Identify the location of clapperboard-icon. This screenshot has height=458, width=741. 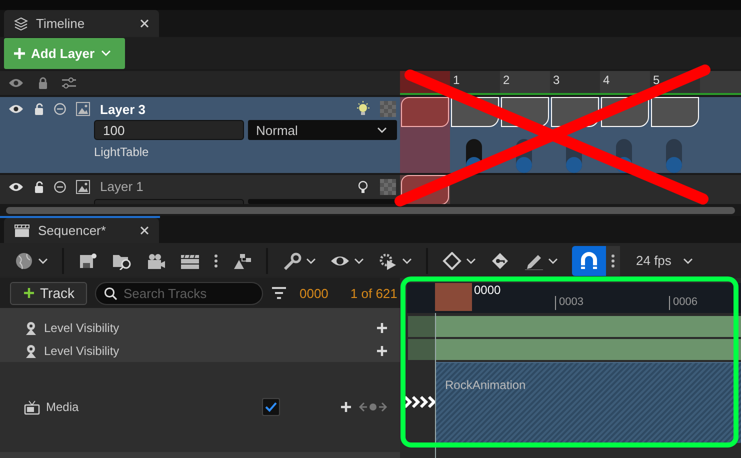
(22, 231).